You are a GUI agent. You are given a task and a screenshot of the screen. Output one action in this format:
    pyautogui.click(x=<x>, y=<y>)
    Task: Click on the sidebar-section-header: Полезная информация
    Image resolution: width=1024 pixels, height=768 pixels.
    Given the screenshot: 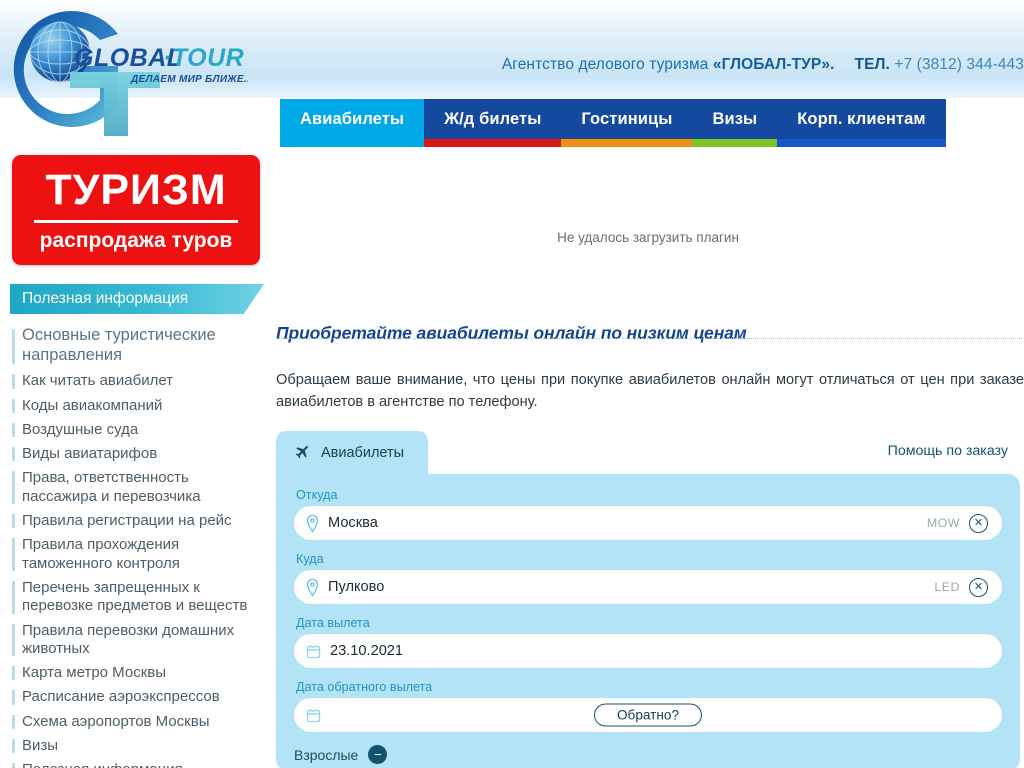 What is the action you would take?
    pyautogui.click(x=137, y=299)
    